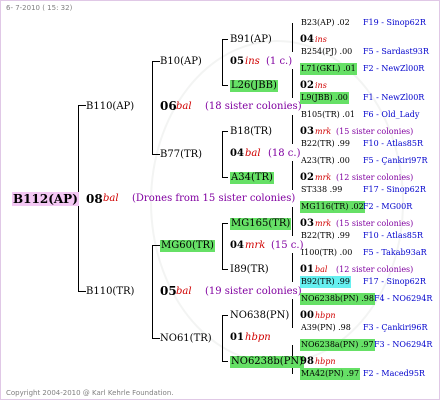  Describe the element at coordinates (325, 23) in the screenshot. I see `g4-queen-id: B23(AP) .02` at that location.